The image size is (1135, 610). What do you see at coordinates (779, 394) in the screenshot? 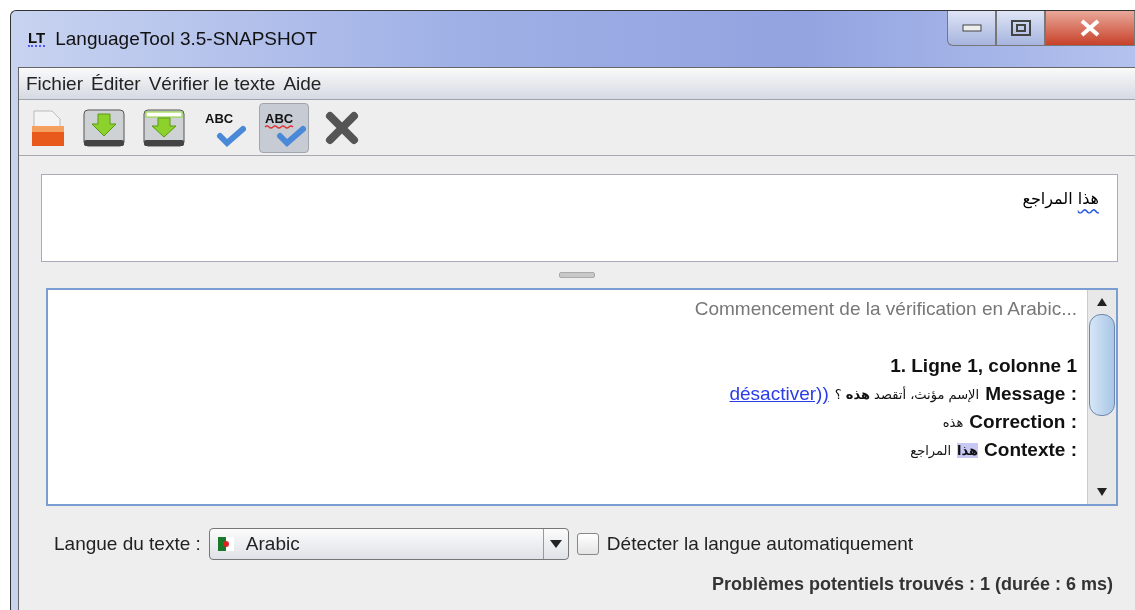
I see `disable-link: désactiver))` at bounding box center [779, 394].